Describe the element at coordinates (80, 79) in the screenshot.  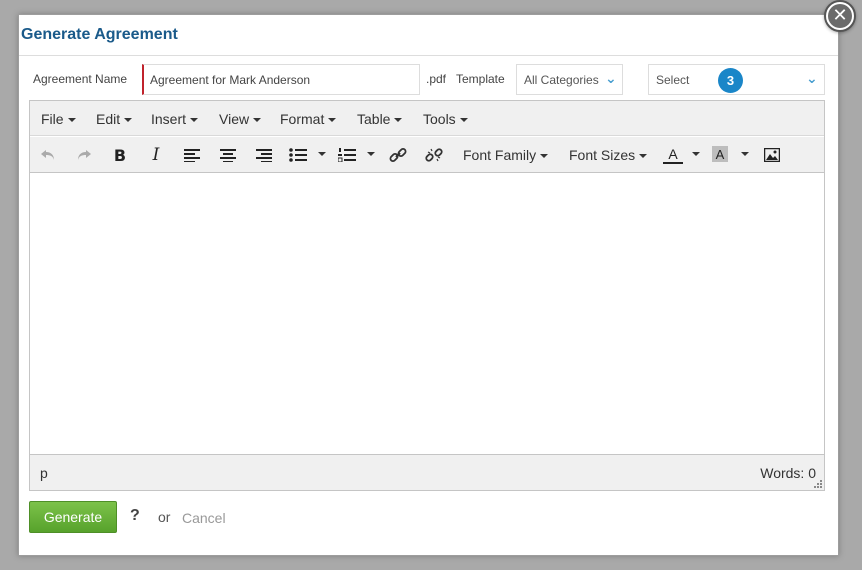
I see `agreement-name-label: Agreement Name` at that location.